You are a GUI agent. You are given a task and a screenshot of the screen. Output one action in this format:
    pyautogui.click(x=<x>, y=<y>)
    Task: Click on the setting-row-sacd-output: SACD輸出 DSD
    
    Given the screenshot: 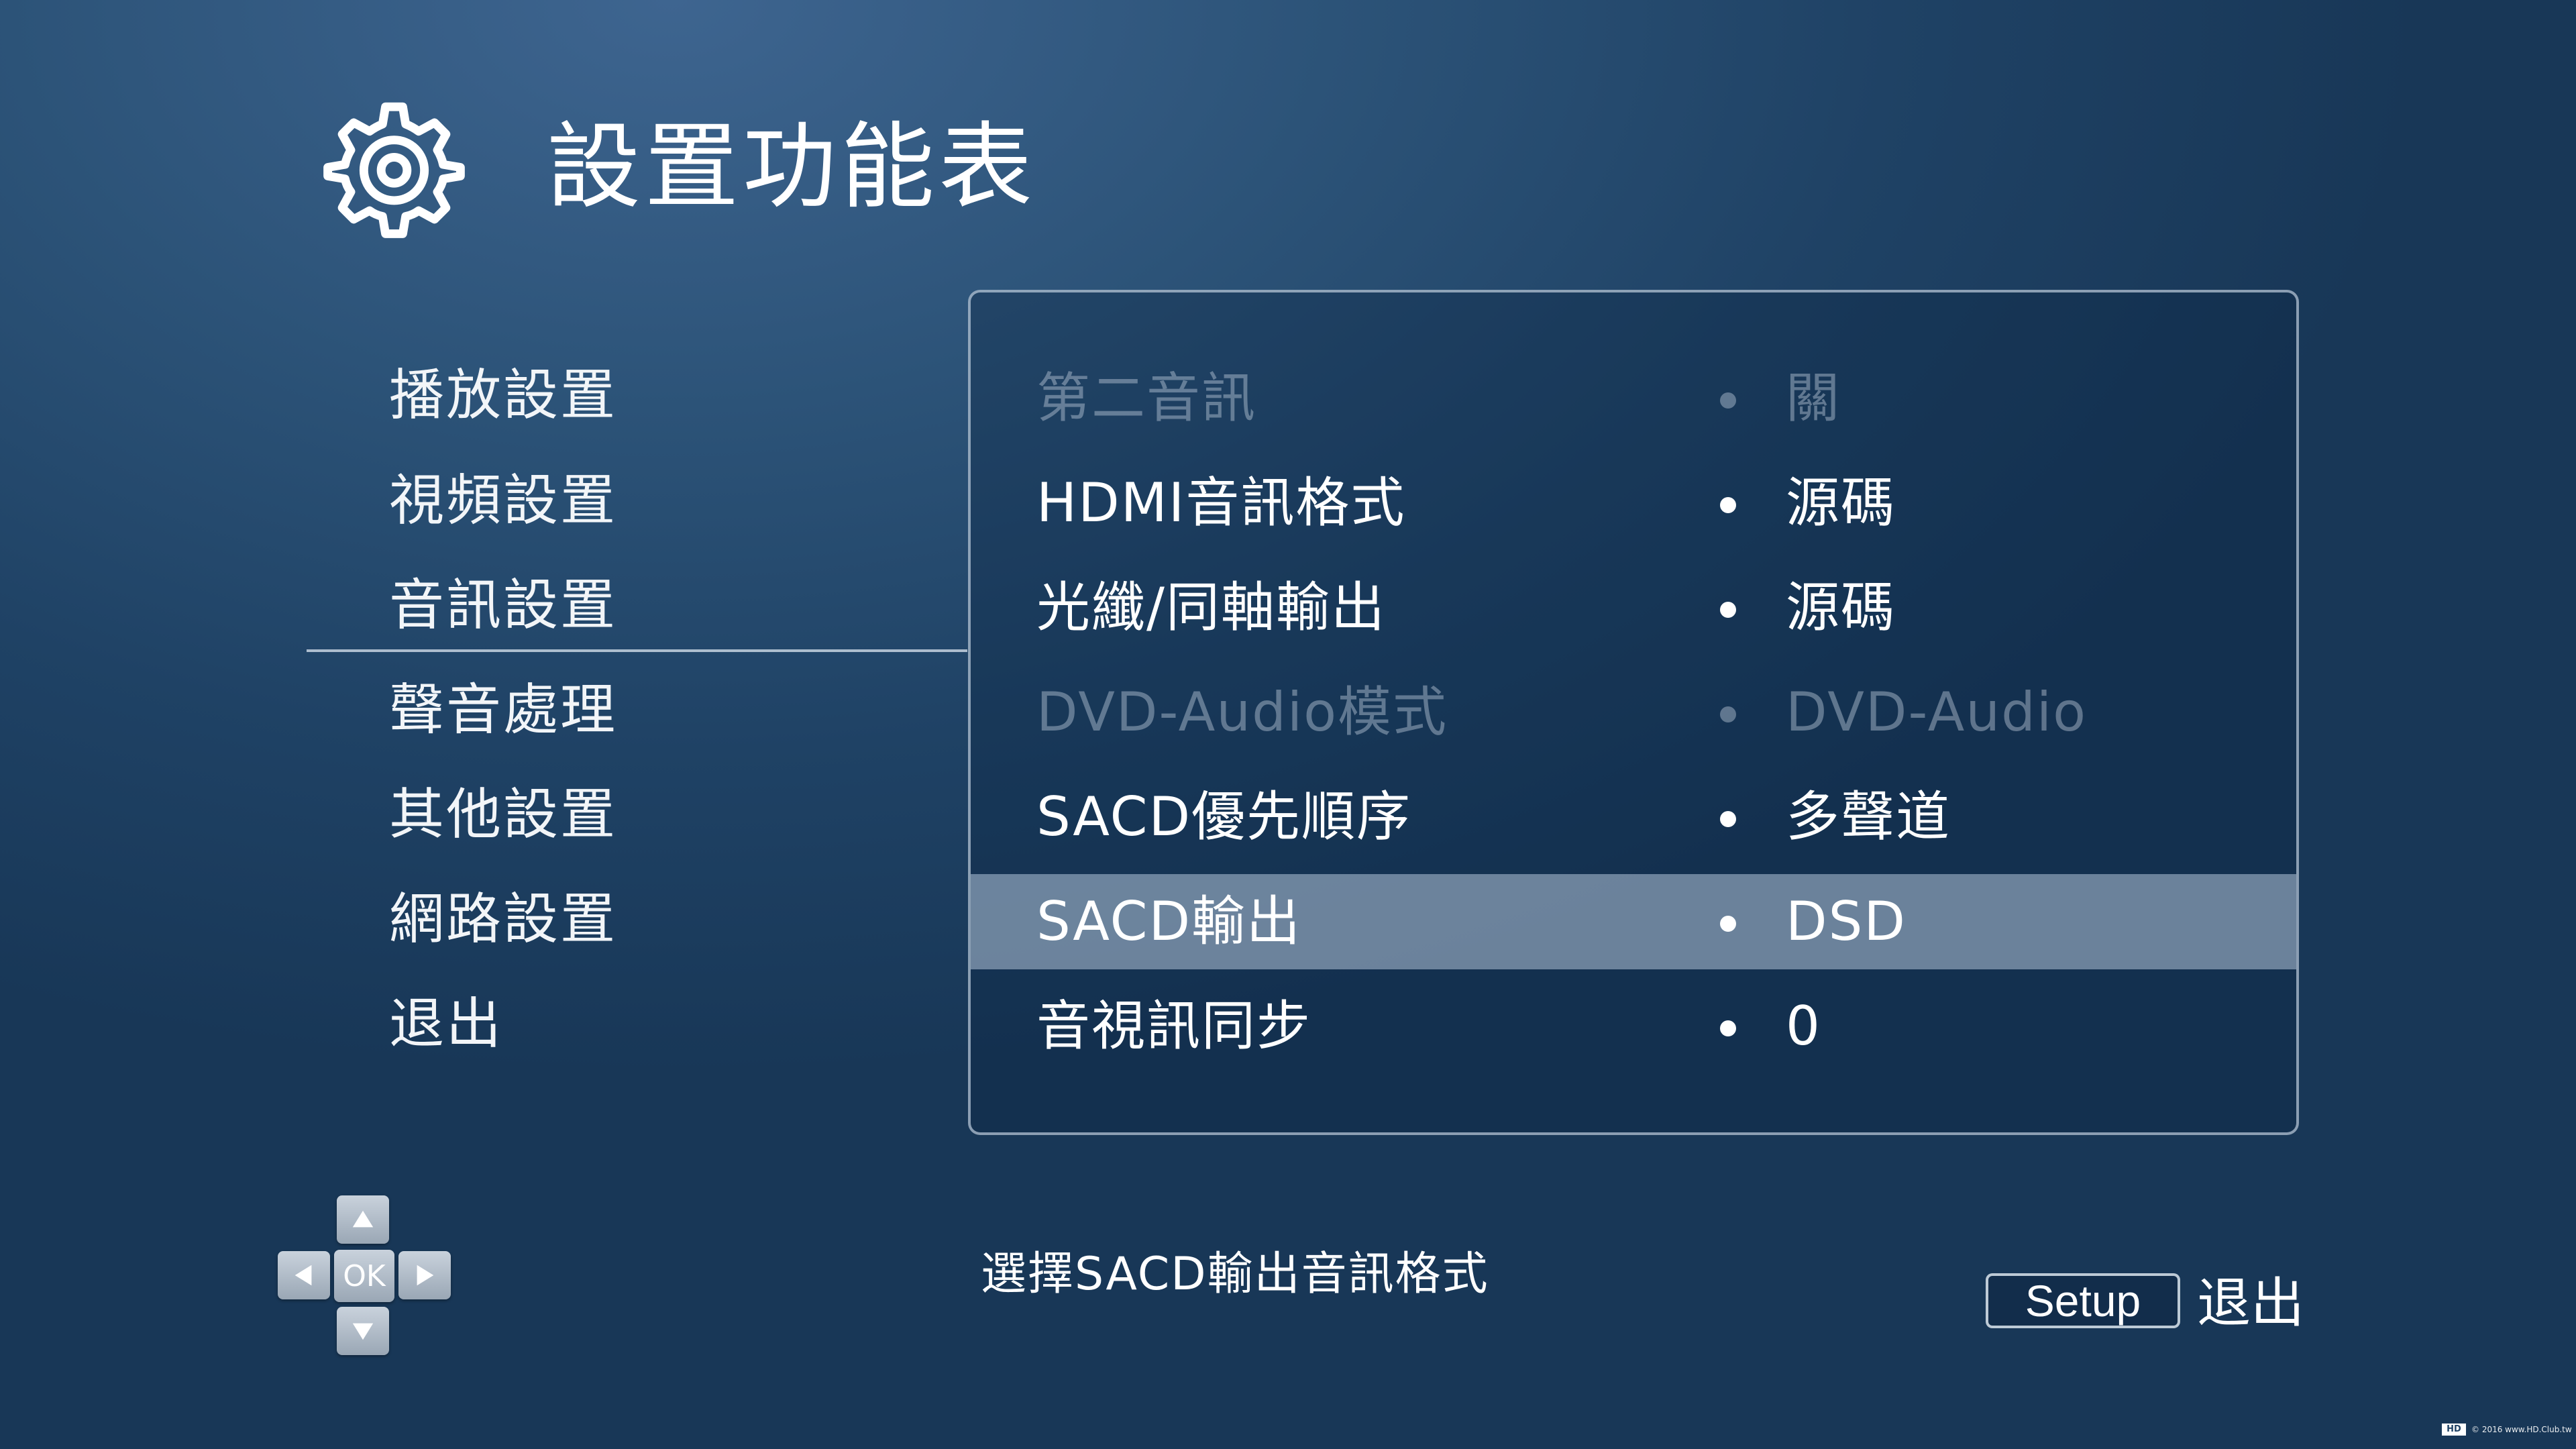 What is the action you would take?
    pyautogui.click(x=1633, y=921)
    